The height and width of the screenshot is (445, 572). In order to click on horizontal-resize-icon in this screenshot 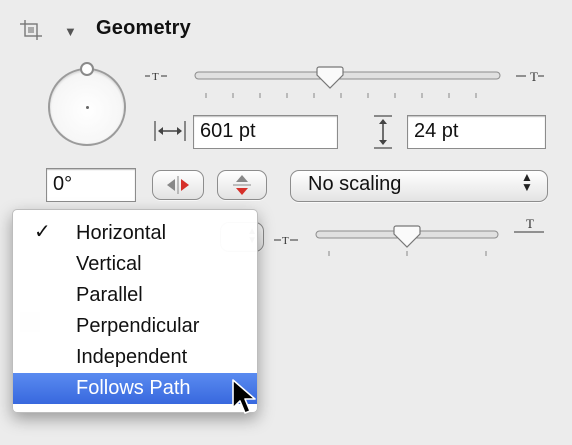, I will do `click(170, 131)`.